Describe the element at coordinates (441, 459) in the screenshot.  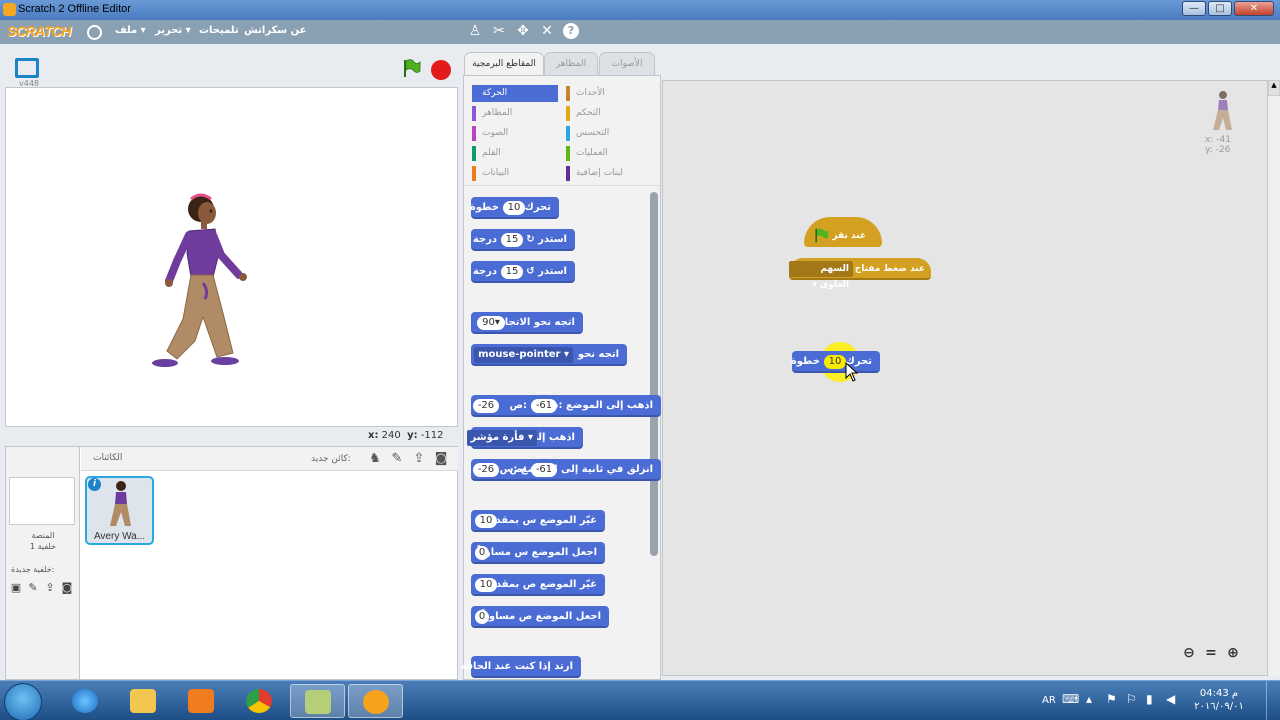
I see `camera-sprite-icon: ◙` at that location.